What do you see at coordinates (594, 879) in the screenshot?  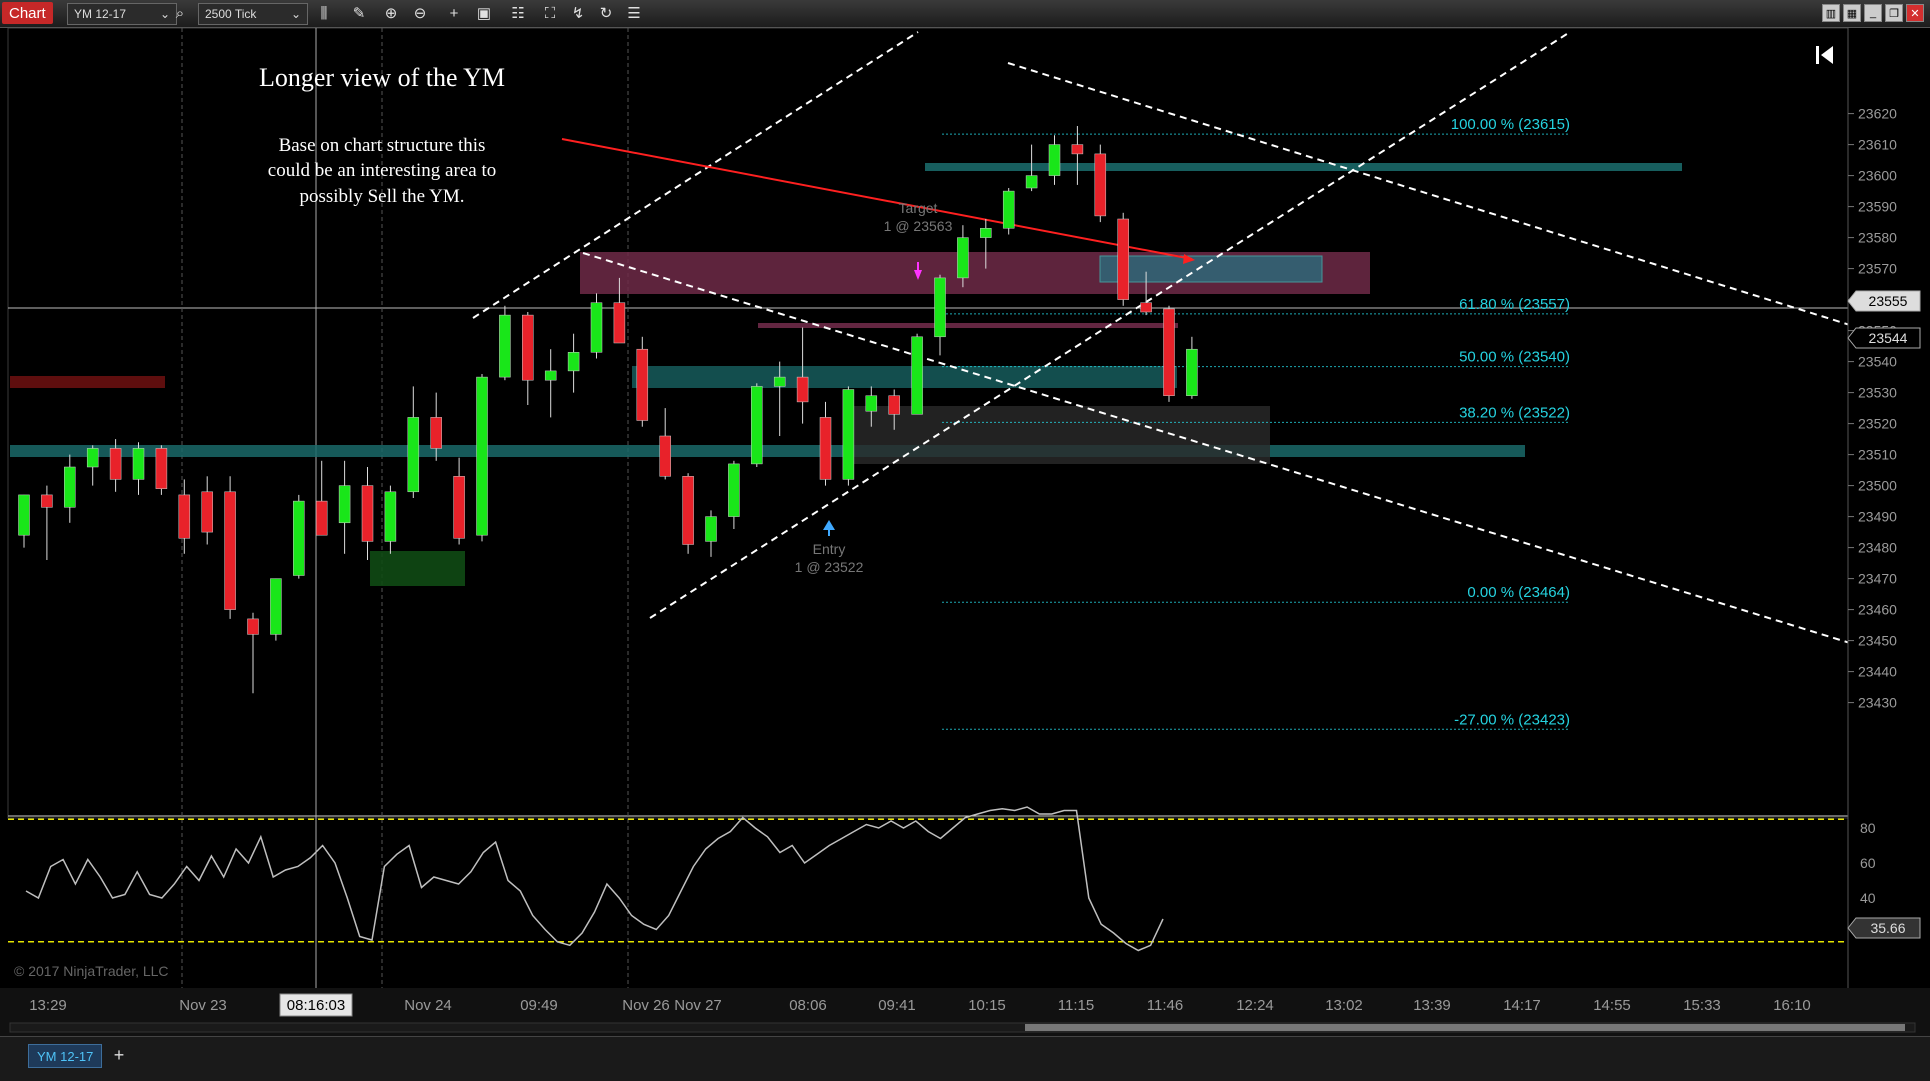 I see `oscillator-line` at bounding box center [594, 879].